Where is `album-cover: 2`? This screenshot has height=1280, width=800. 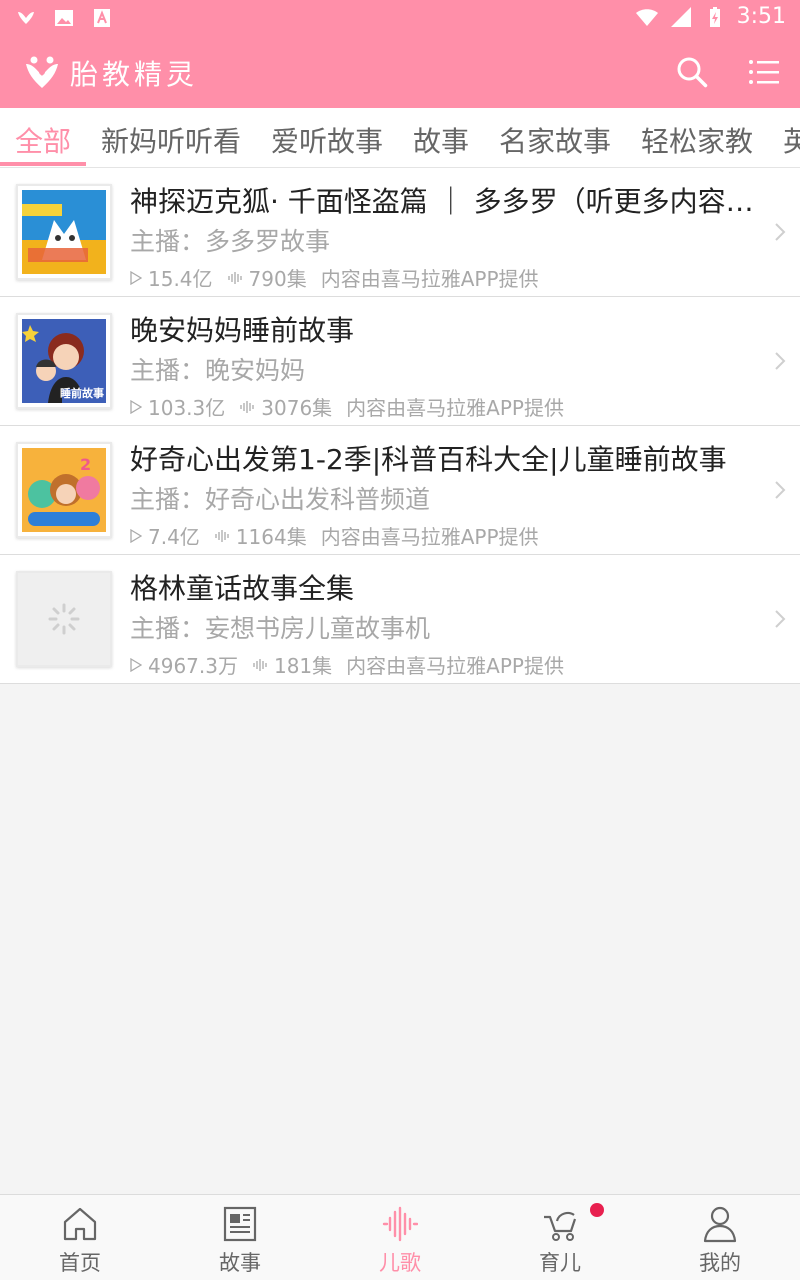 album-cover: 2 is located at coordinates (64, 490).